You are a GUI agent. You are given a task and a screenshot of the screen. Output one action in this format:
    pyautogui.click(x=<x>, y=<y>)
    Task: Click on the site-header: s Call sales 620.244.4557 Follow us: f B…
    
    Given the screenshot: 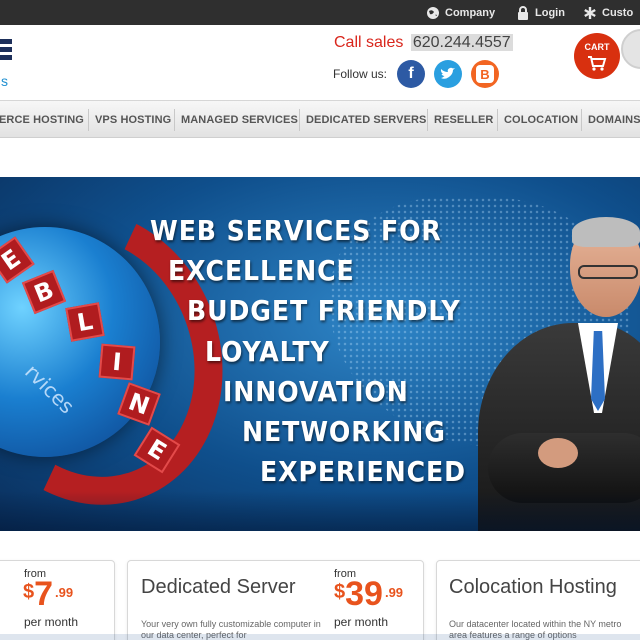 What is the action you would take?
    pyautogui.click(x=320, y=62)
    